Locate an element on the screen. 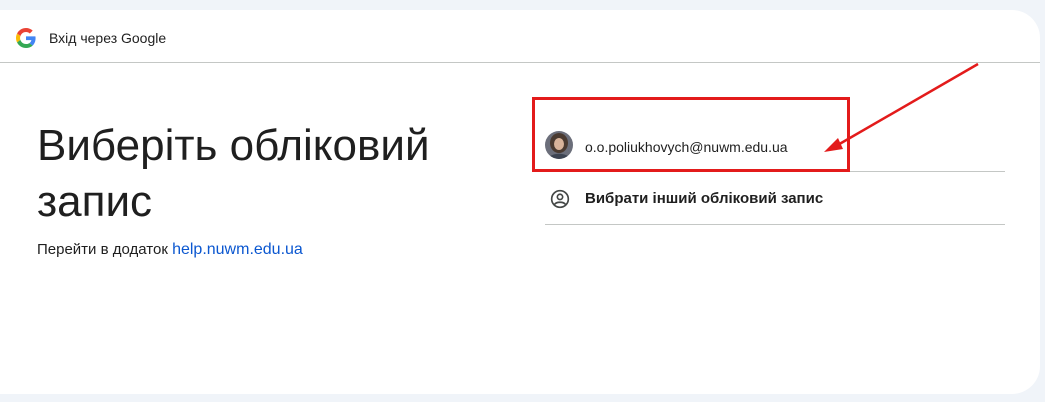 The image size is (1045, 402). page-title: Виберіть обліковий запис is located at coordinates (233, 173).